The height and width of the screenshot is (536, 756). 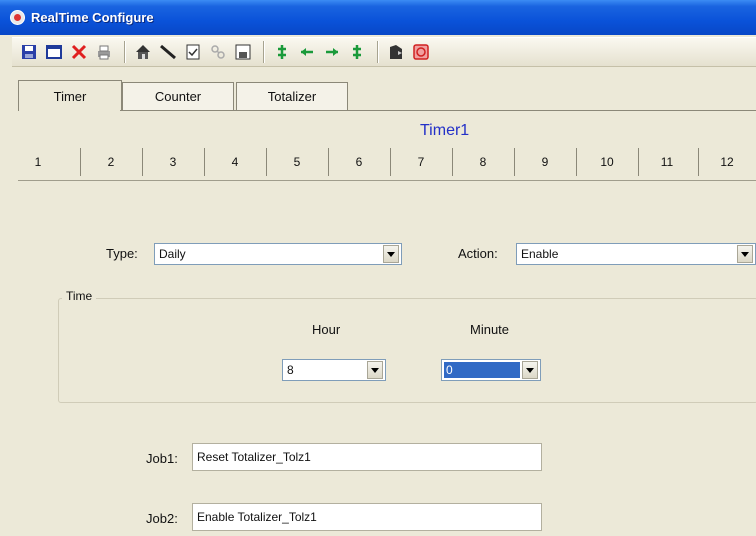 What do you see at coordinates (367, 457) in the screenshot?
I see `job1-field: Reset Totalizer_Tolz1` at bounding box center [367, 457].